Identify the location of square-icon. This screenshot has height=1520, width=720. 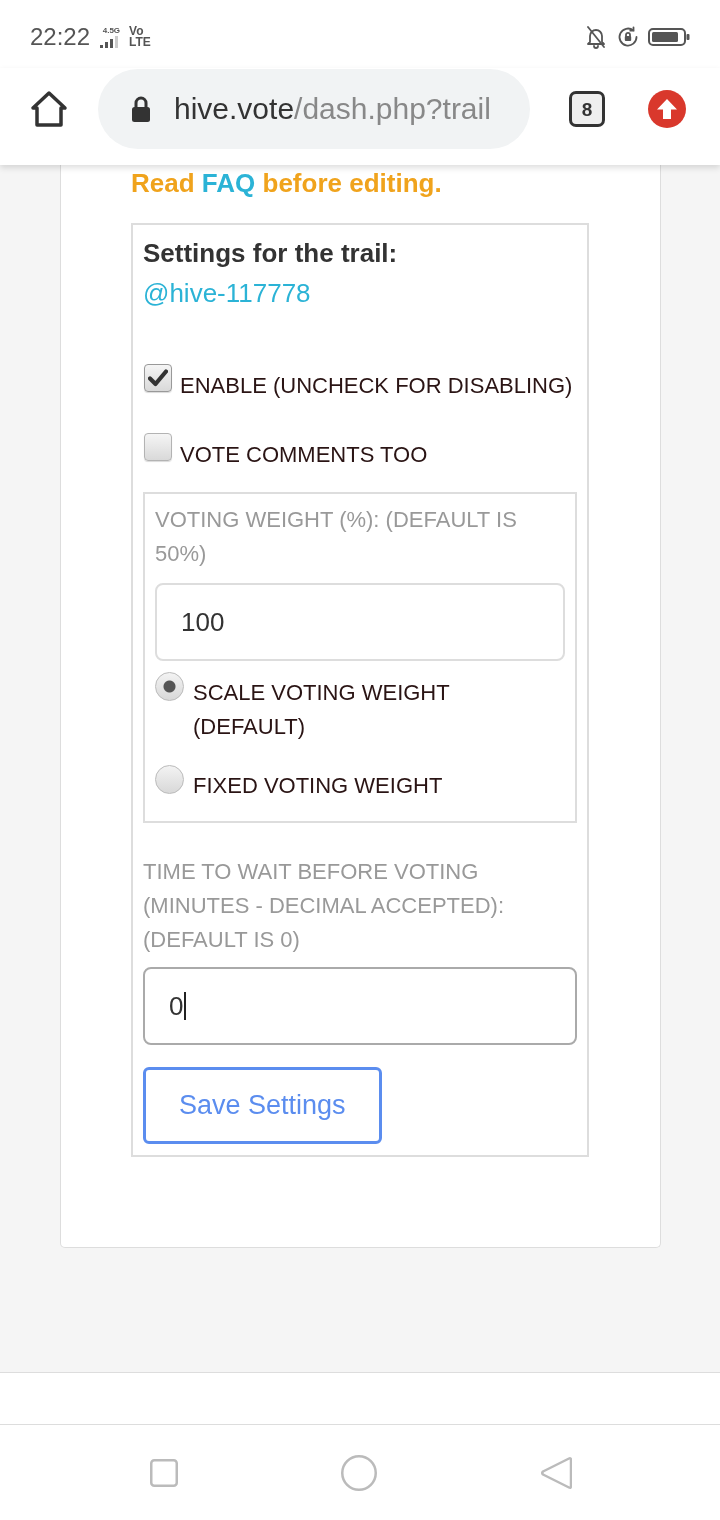
(164, 1472).